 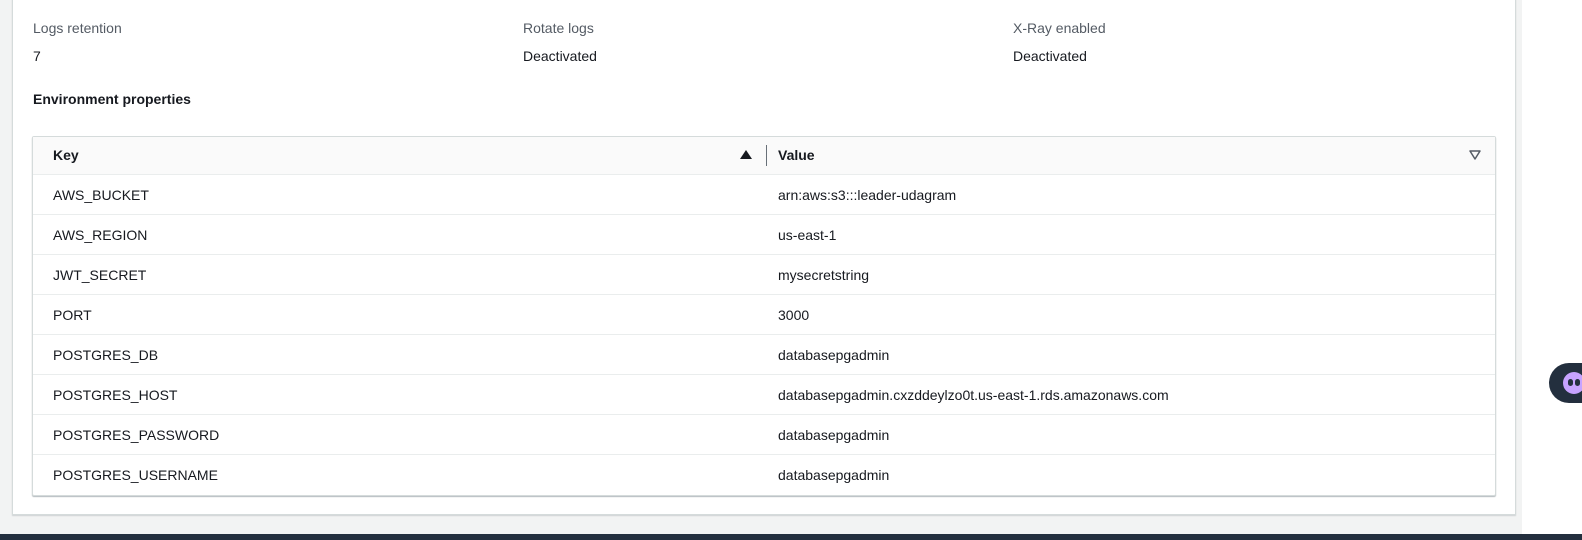 What do you see at coordinates (1050, 56) in the screenshot?
I see `xray-enabled-value: Deactivated` at bounding box center [1050, 56].